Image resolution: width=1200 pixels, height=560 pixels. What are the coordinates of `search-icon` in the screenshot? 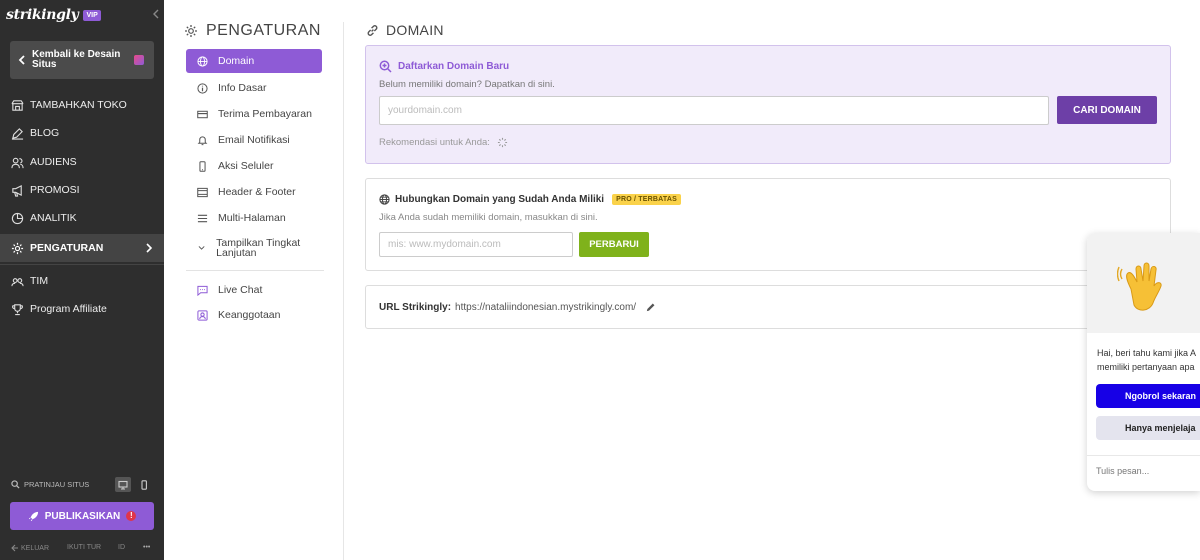 It's located at (15, 484).